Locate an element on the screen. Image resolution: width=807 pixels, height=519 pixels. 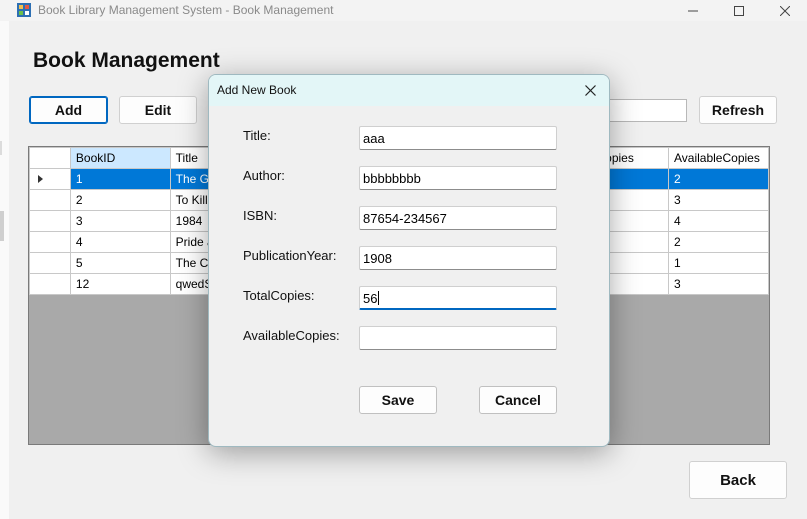
maximize-button is located at coordinates (739, 10).